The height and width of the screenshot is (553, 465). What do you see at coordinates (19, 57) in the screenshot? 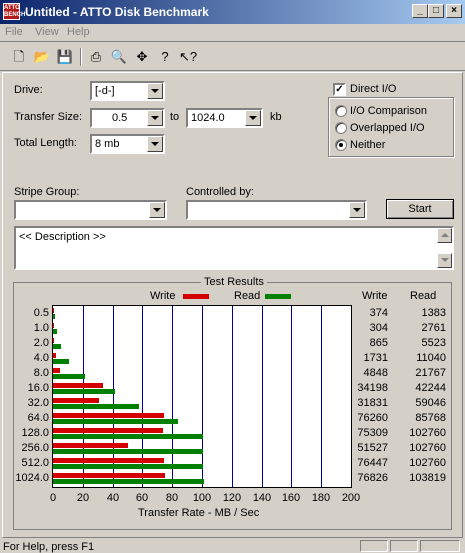
I see `new-icon: 🗋` at bounding box center [19, 57].